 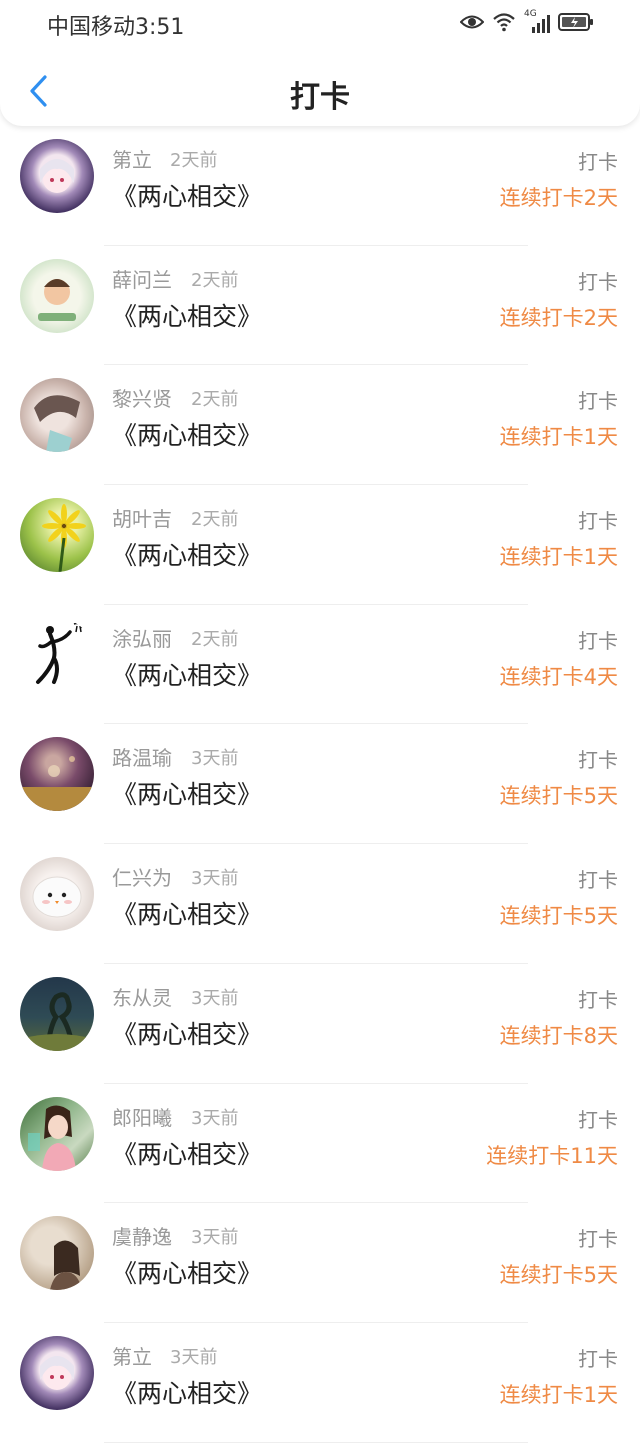 What do you see at coordinates (320, 1263) in the screenshot?
I see `list-item: 虞静逸 3天前 《两心相交》 打卡 连续打卡5天` at bounding box center [320, 1263].